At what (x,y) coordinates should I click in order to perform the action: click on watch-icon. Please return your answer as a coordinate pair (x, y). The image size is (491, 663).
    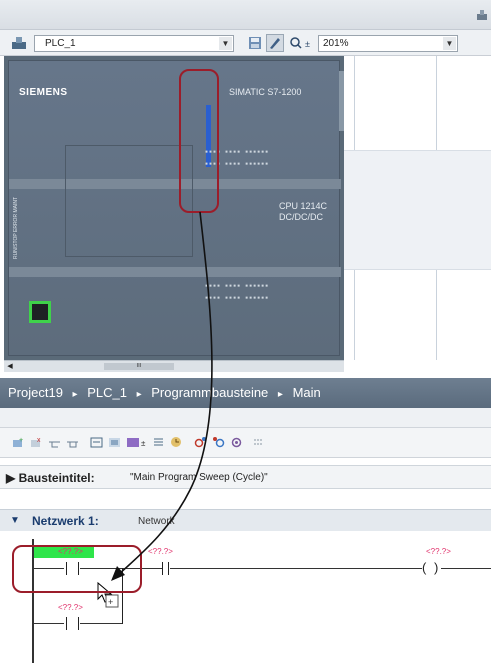
    Looking at the image, I should click on (176, 442).